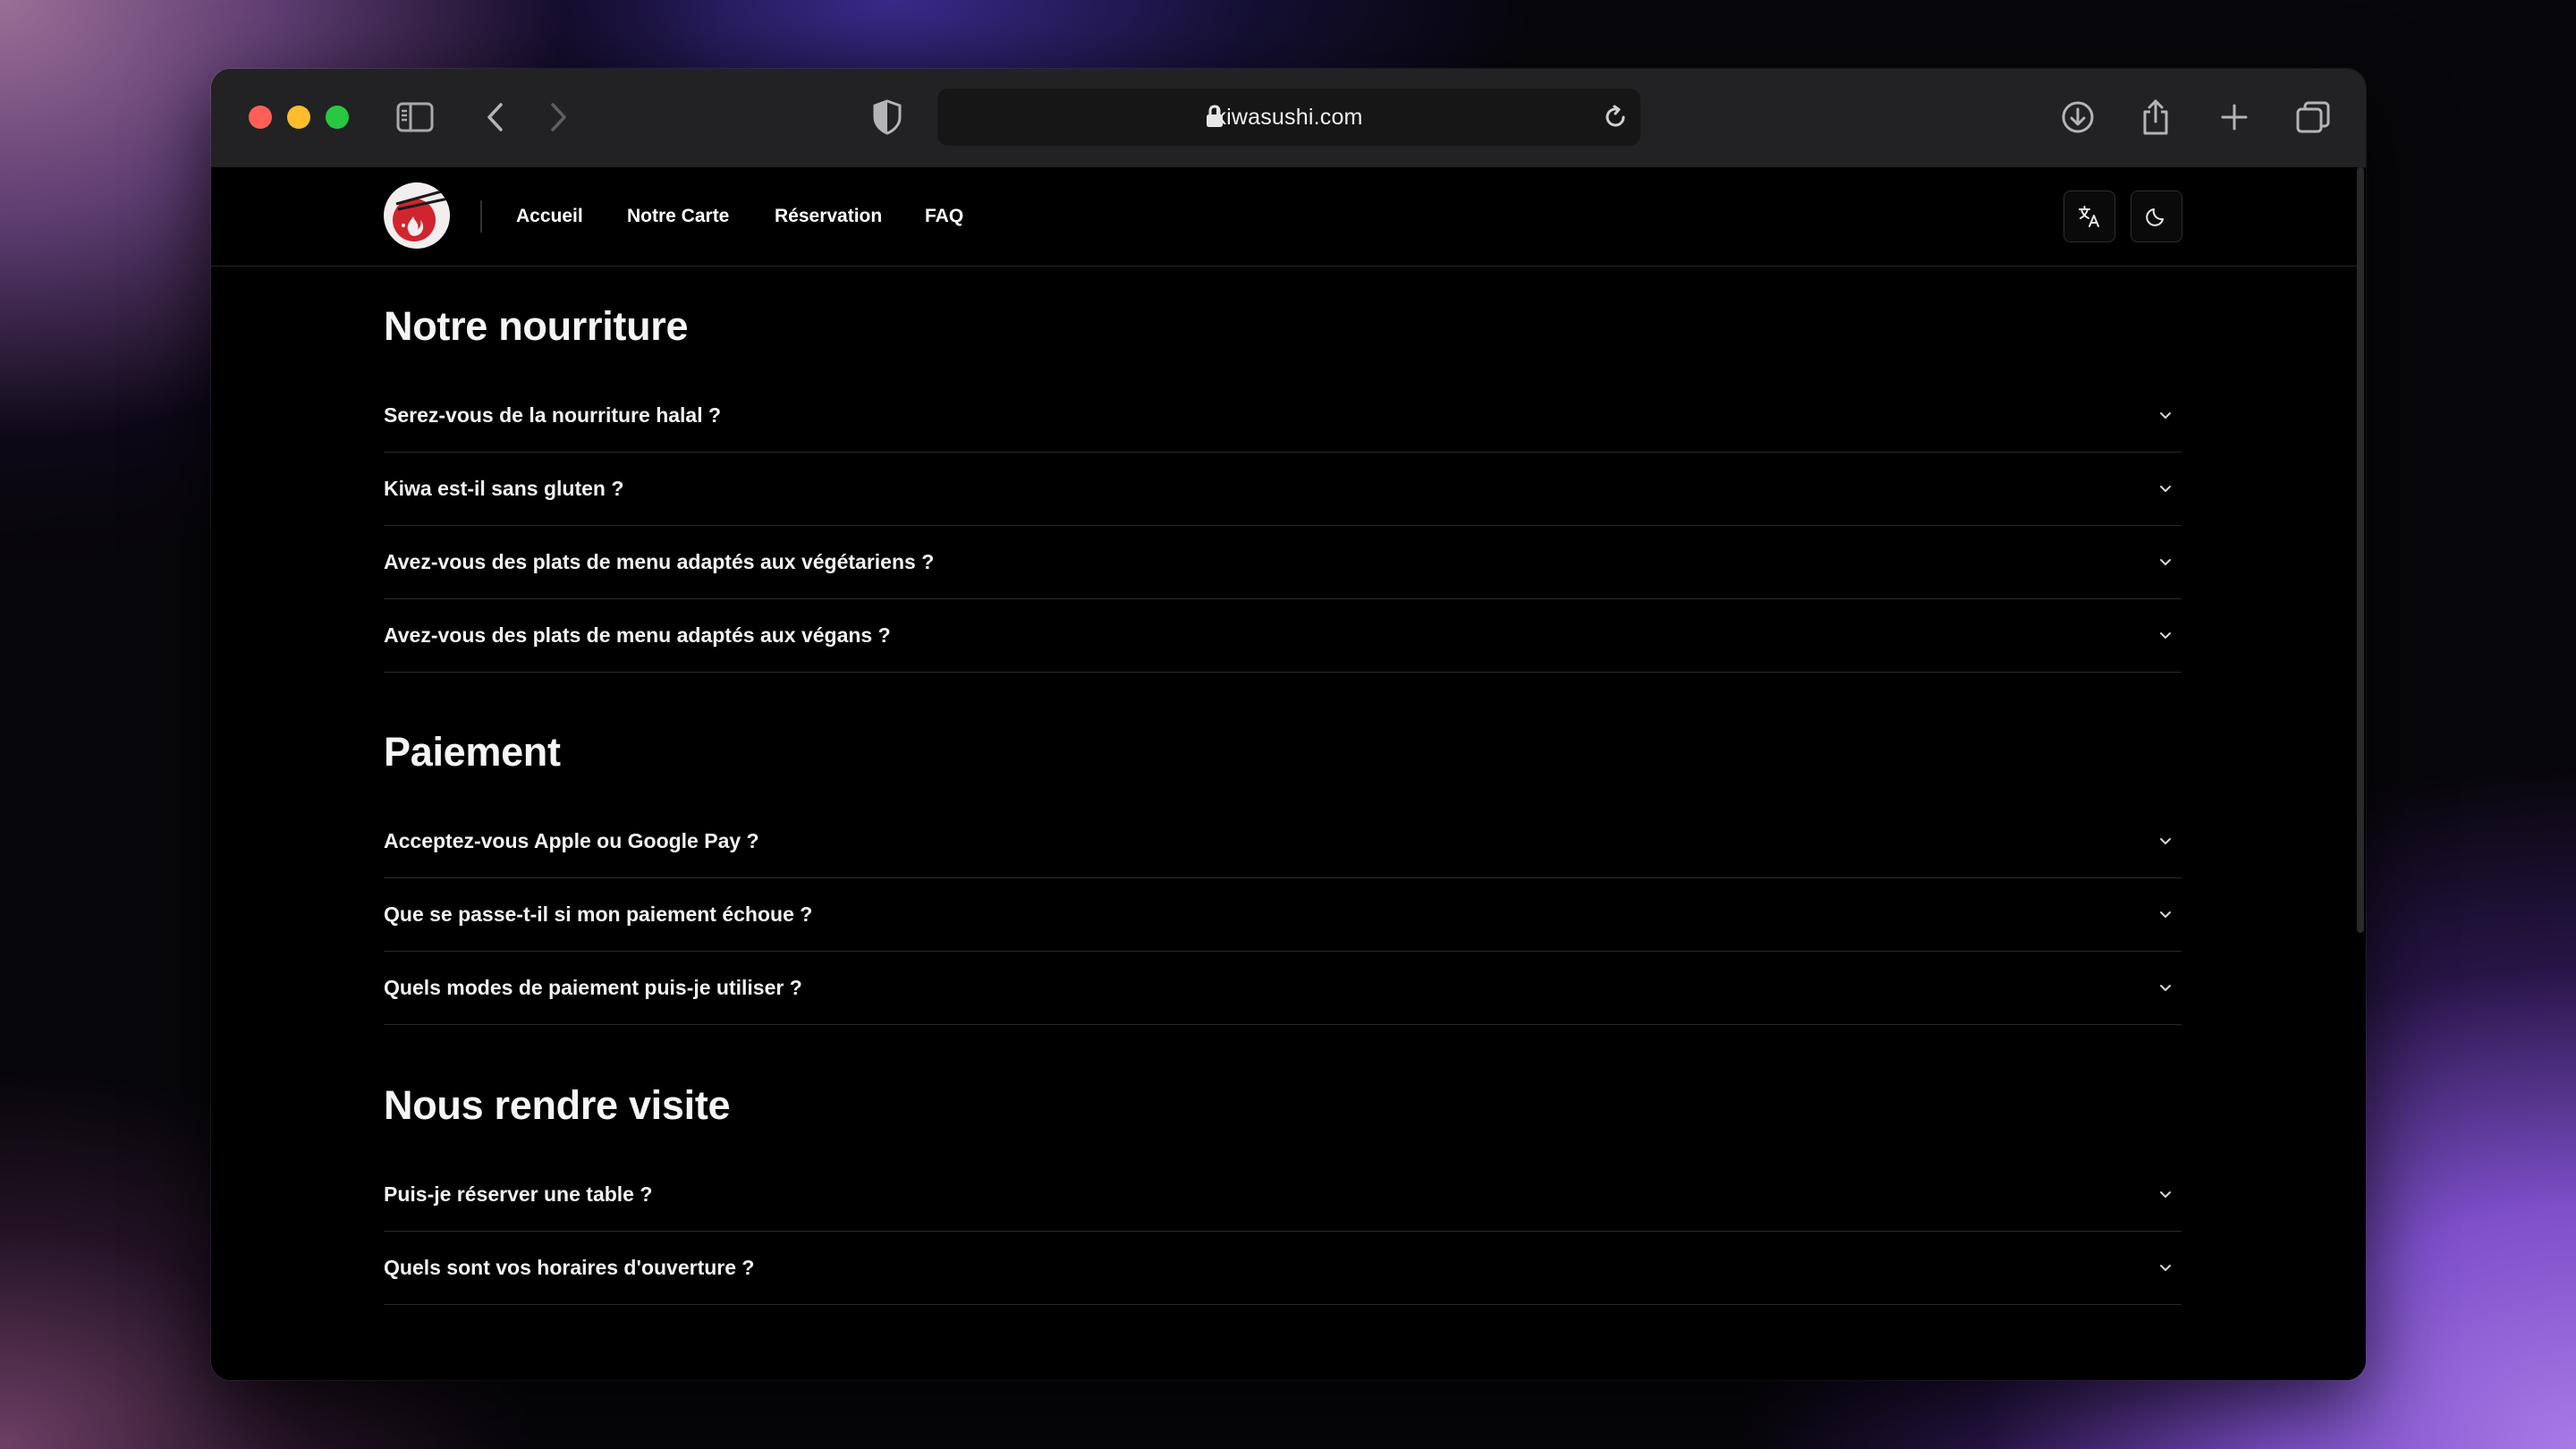  I want to click on site-header: Accueil Notre Carte Réservation FAQ, so click(1284, 217).